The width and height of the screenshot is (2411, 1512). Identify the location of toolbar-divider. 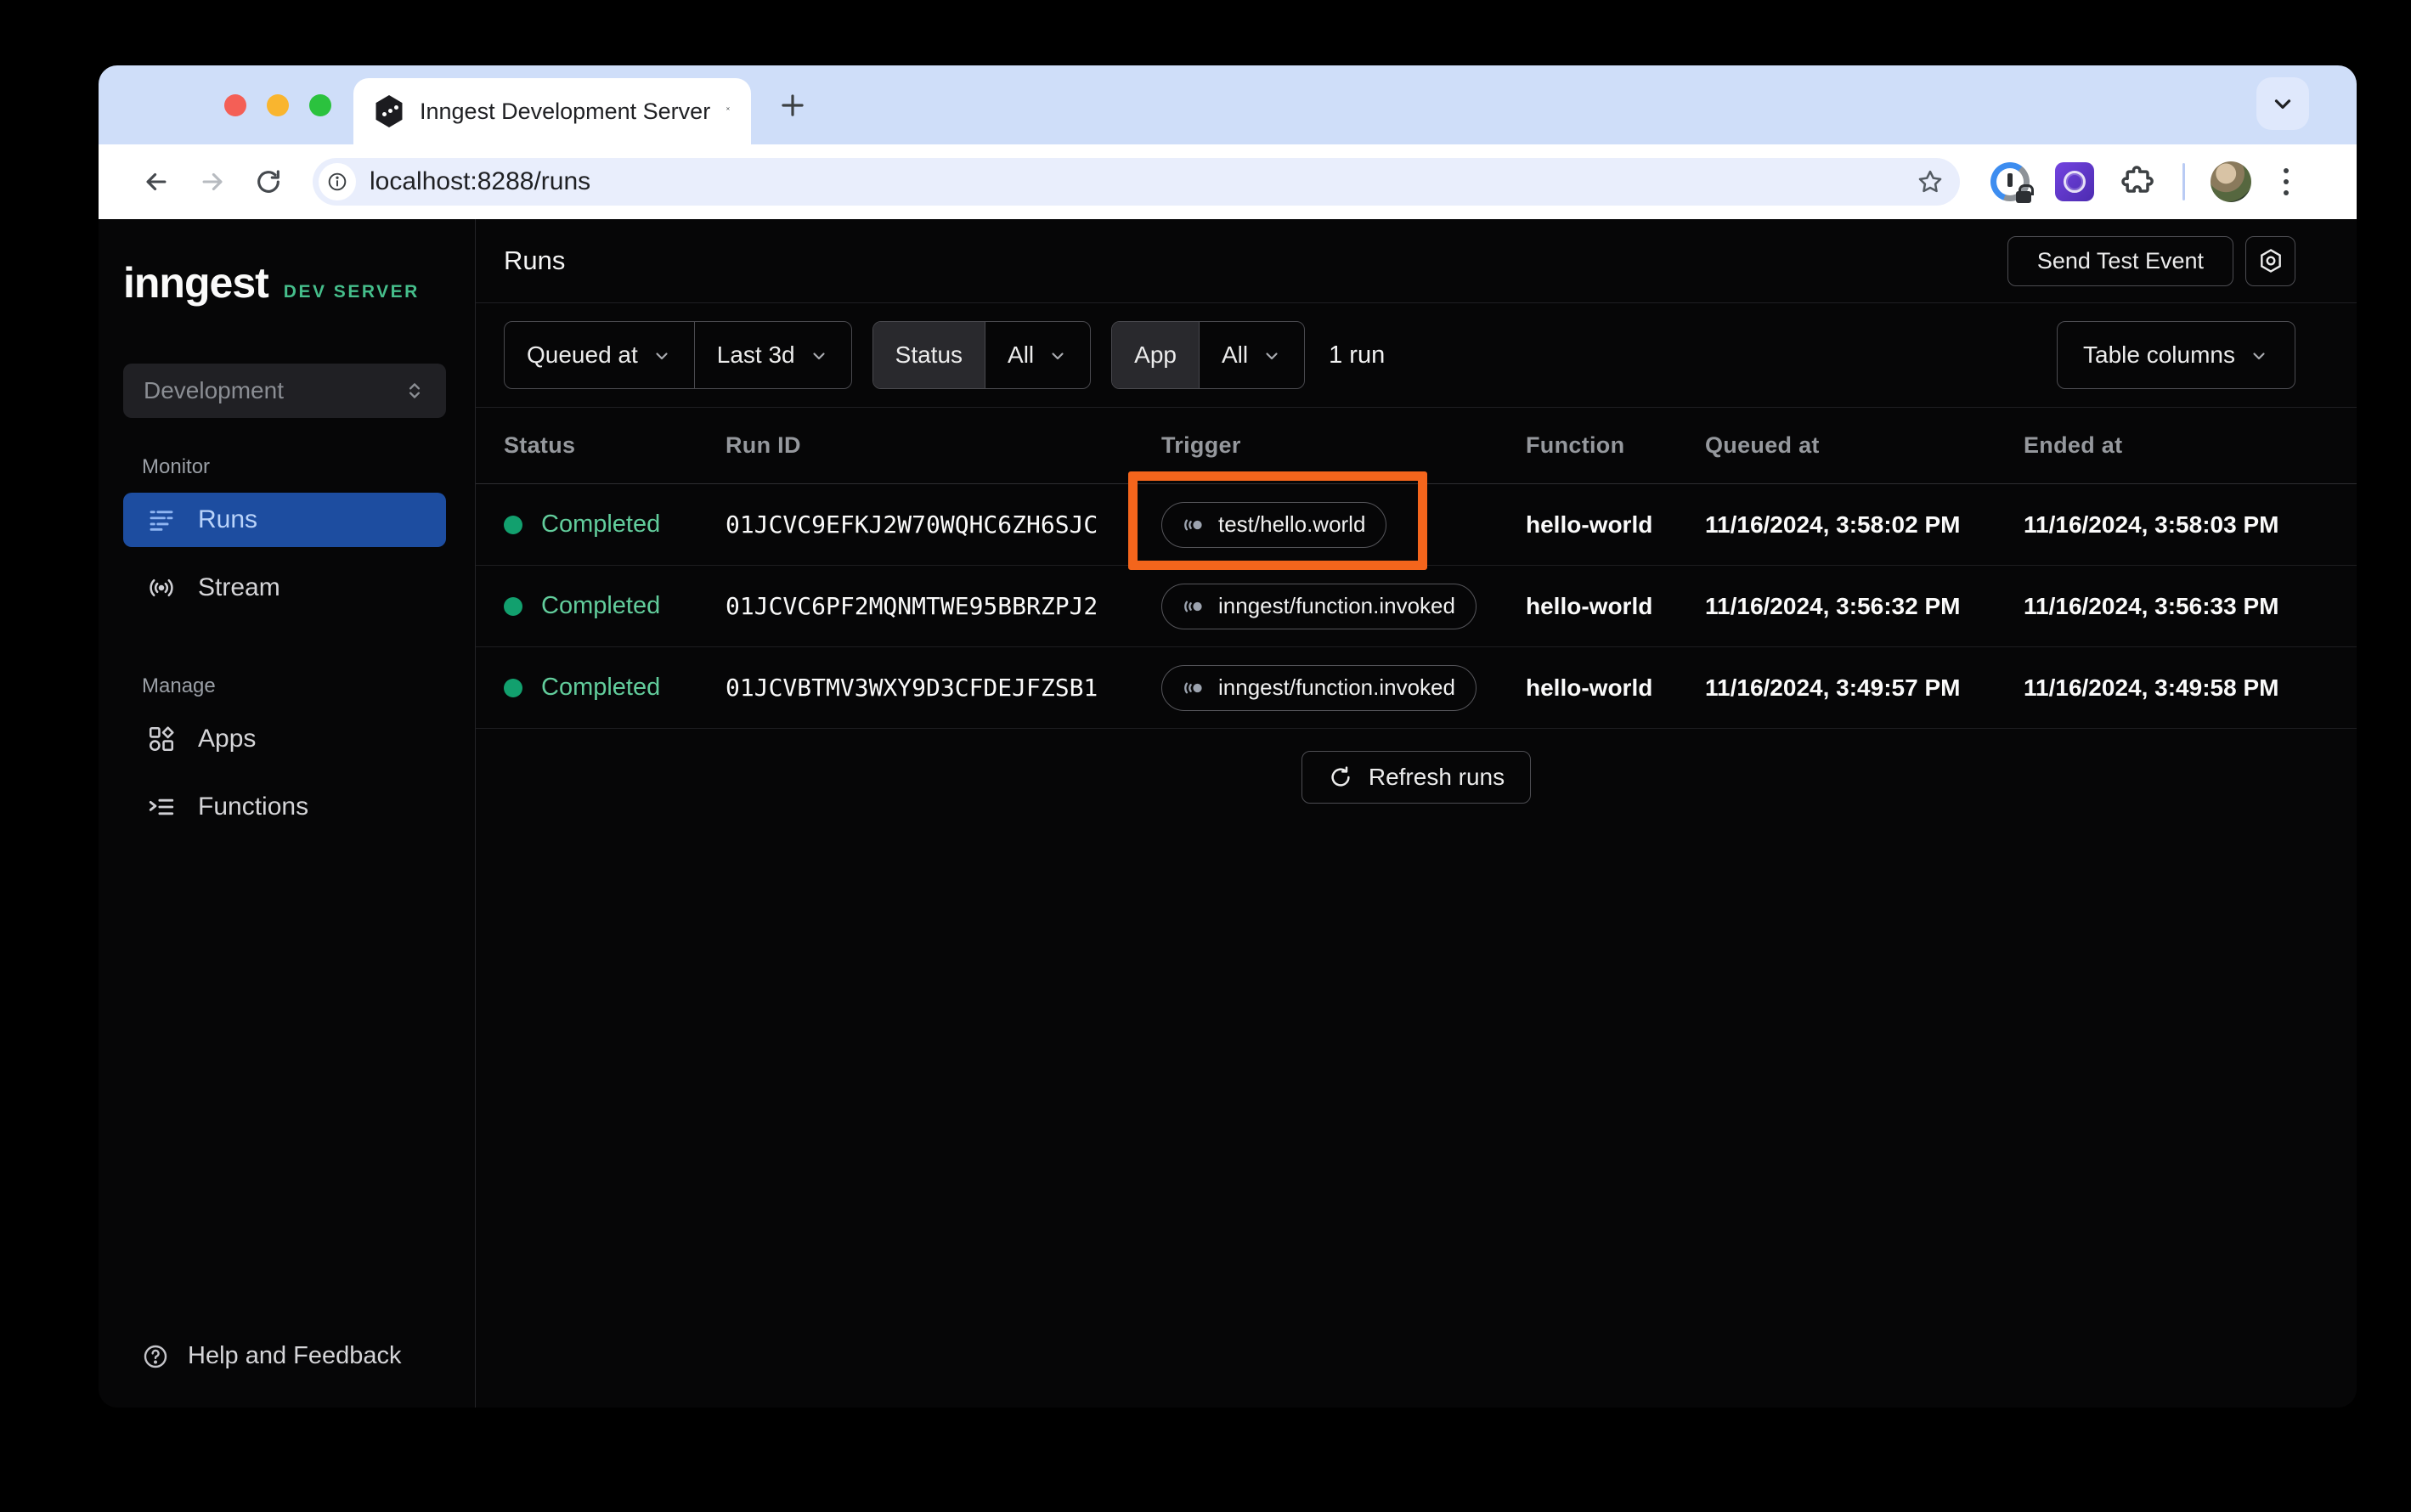
(2183, 181).